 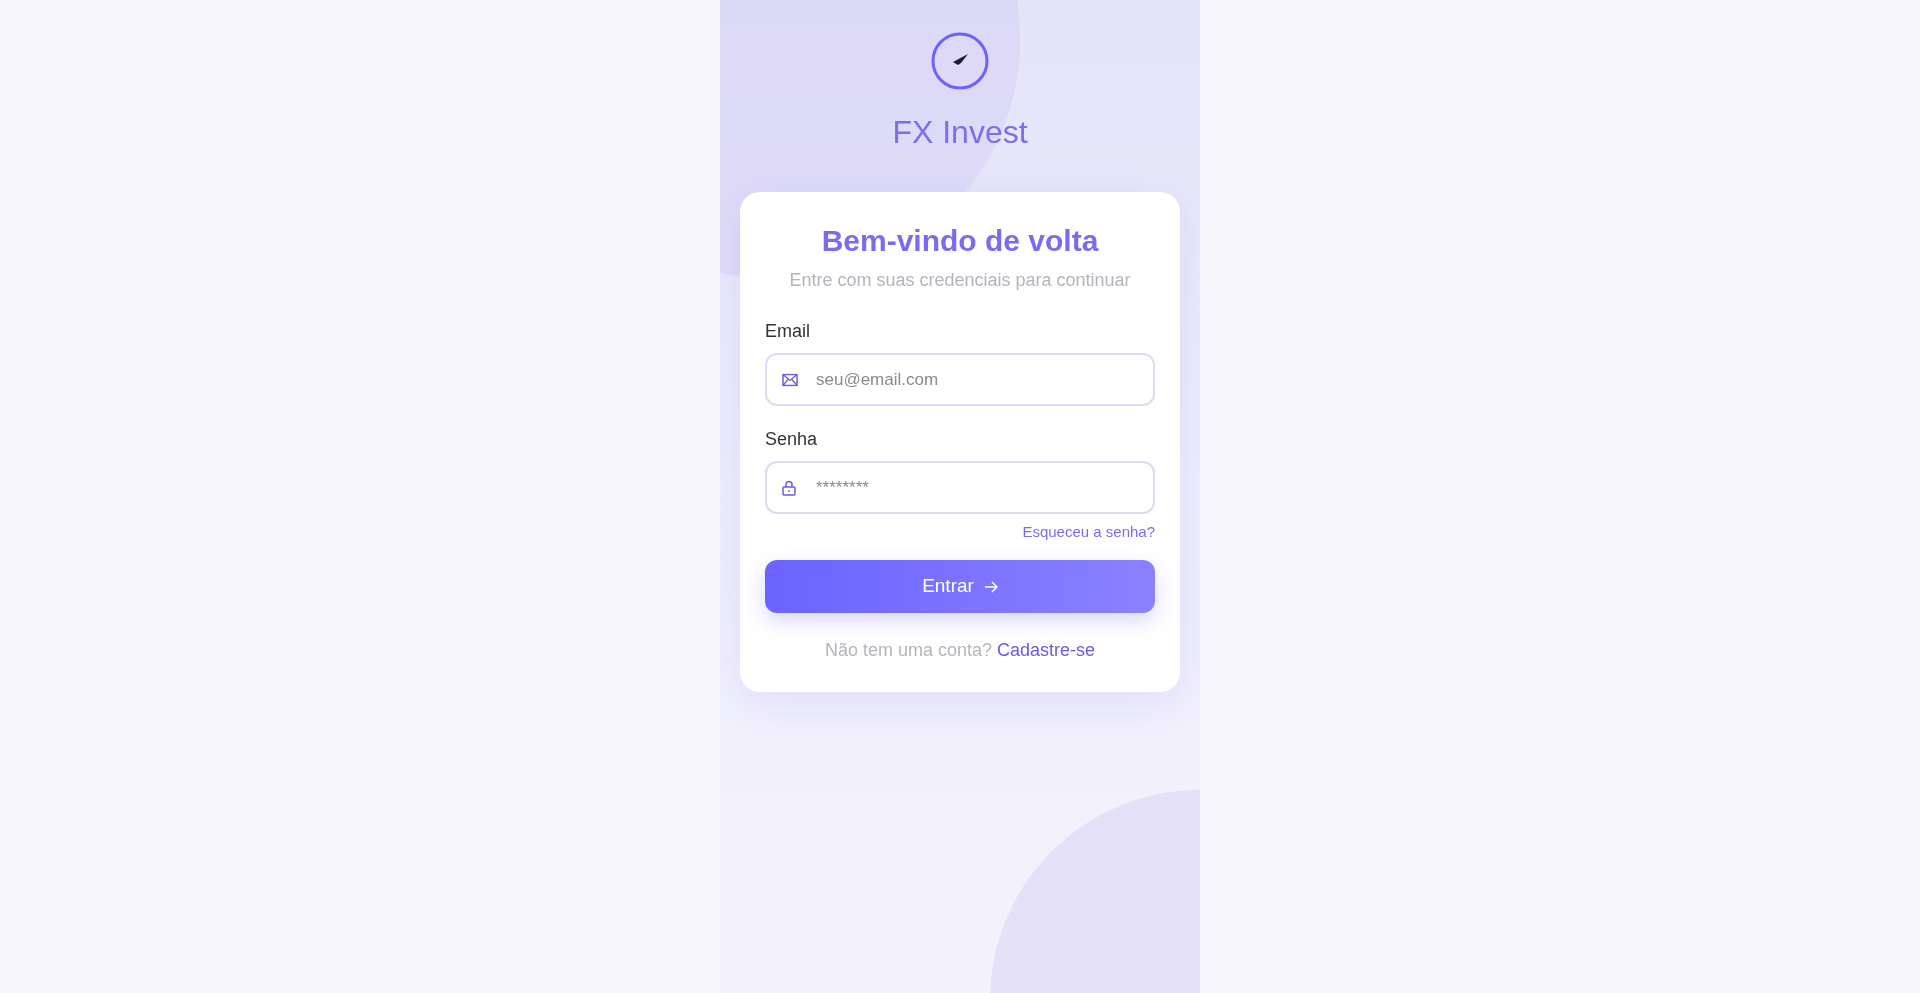 I want to click on field-label: Senha, so click(x=791, y=439).